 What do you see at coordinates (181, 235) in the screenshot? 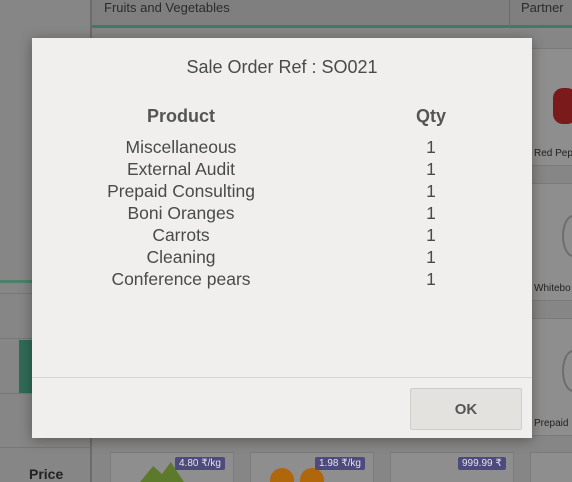
I see `line-product-name: Carrots` at bounding box center [181, 235].